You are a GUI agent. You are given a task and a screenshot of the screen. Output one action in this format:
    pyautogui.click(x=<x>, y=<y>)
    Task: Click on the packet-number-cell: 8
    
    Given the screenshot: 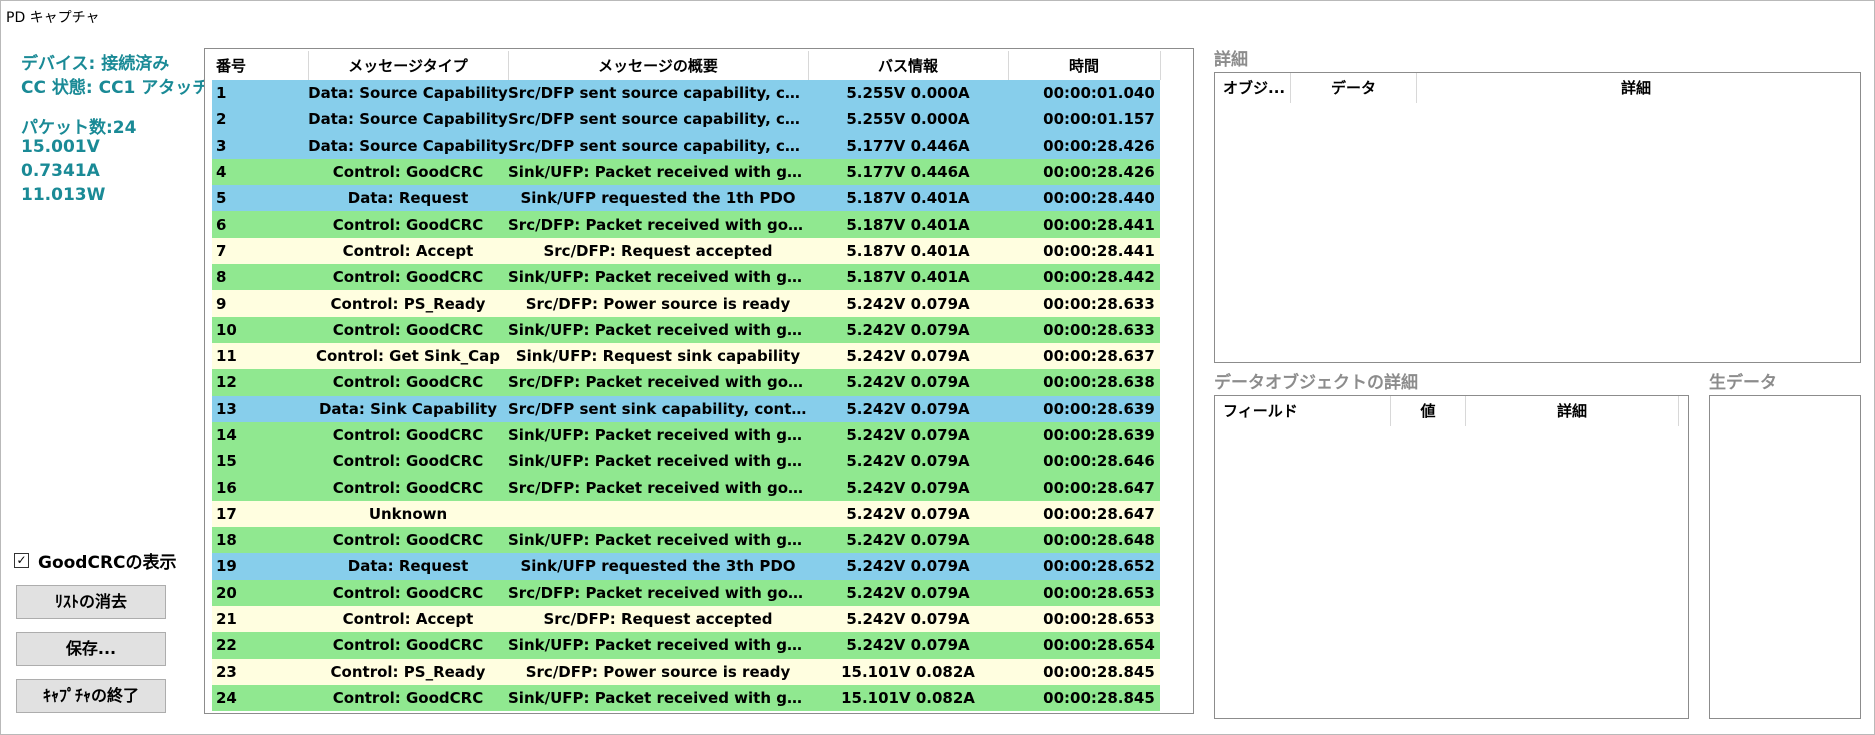 What is the action you would take?
    pyautogui.click(x=260, y=277)
    